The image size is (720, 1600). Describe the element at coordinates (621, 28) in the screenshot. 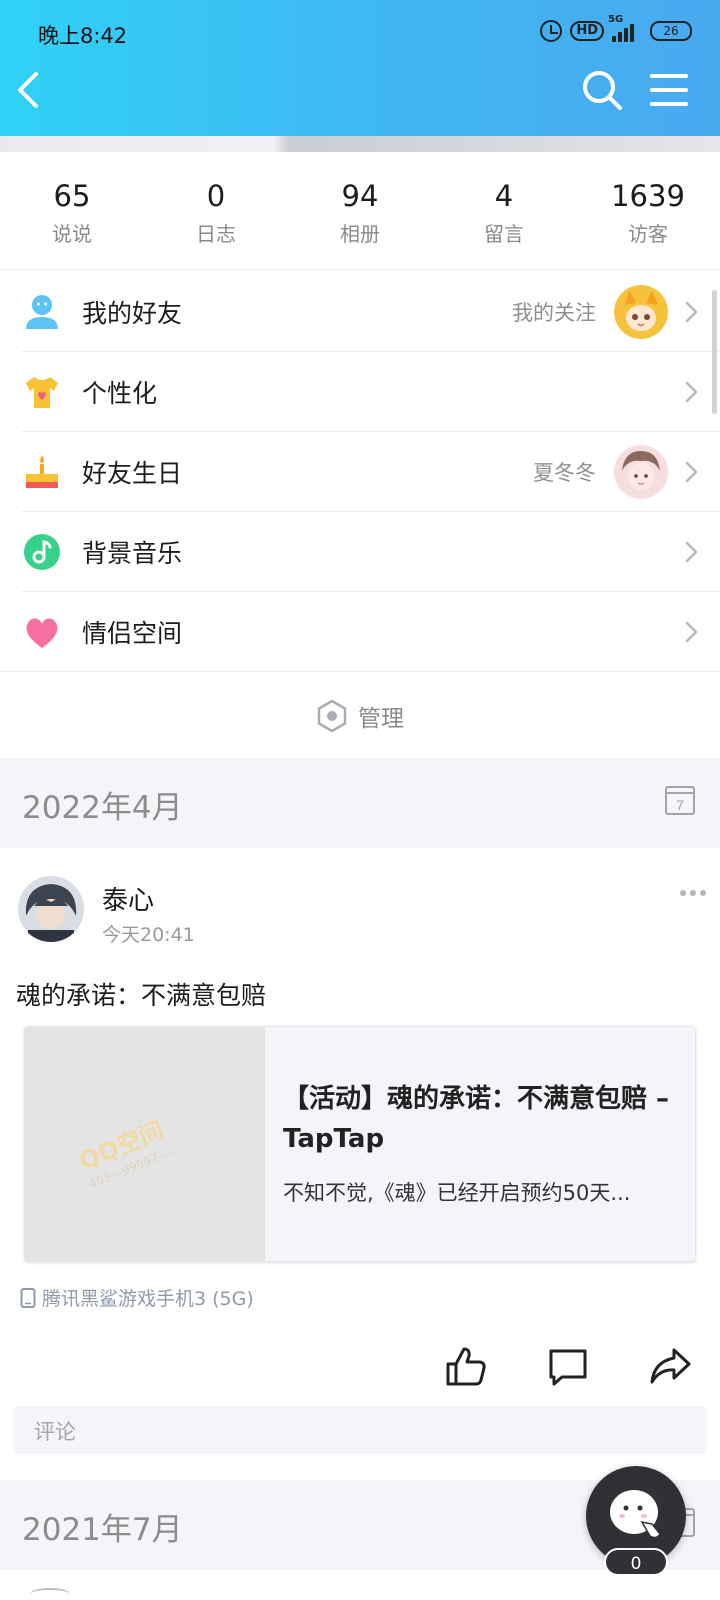

I see `signal-icon: 5G` at that location.